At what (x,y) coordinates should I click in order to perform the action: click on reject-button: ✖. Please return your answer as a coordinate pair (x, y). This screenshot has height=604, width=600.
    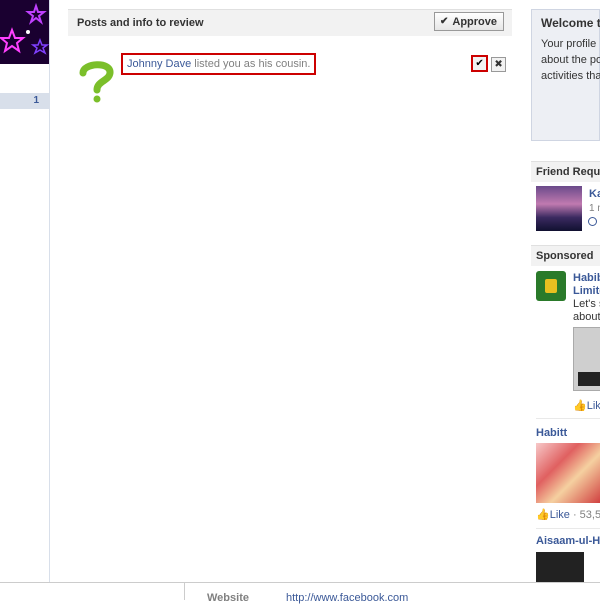
    Looking at the image, I should click on (498, 64).